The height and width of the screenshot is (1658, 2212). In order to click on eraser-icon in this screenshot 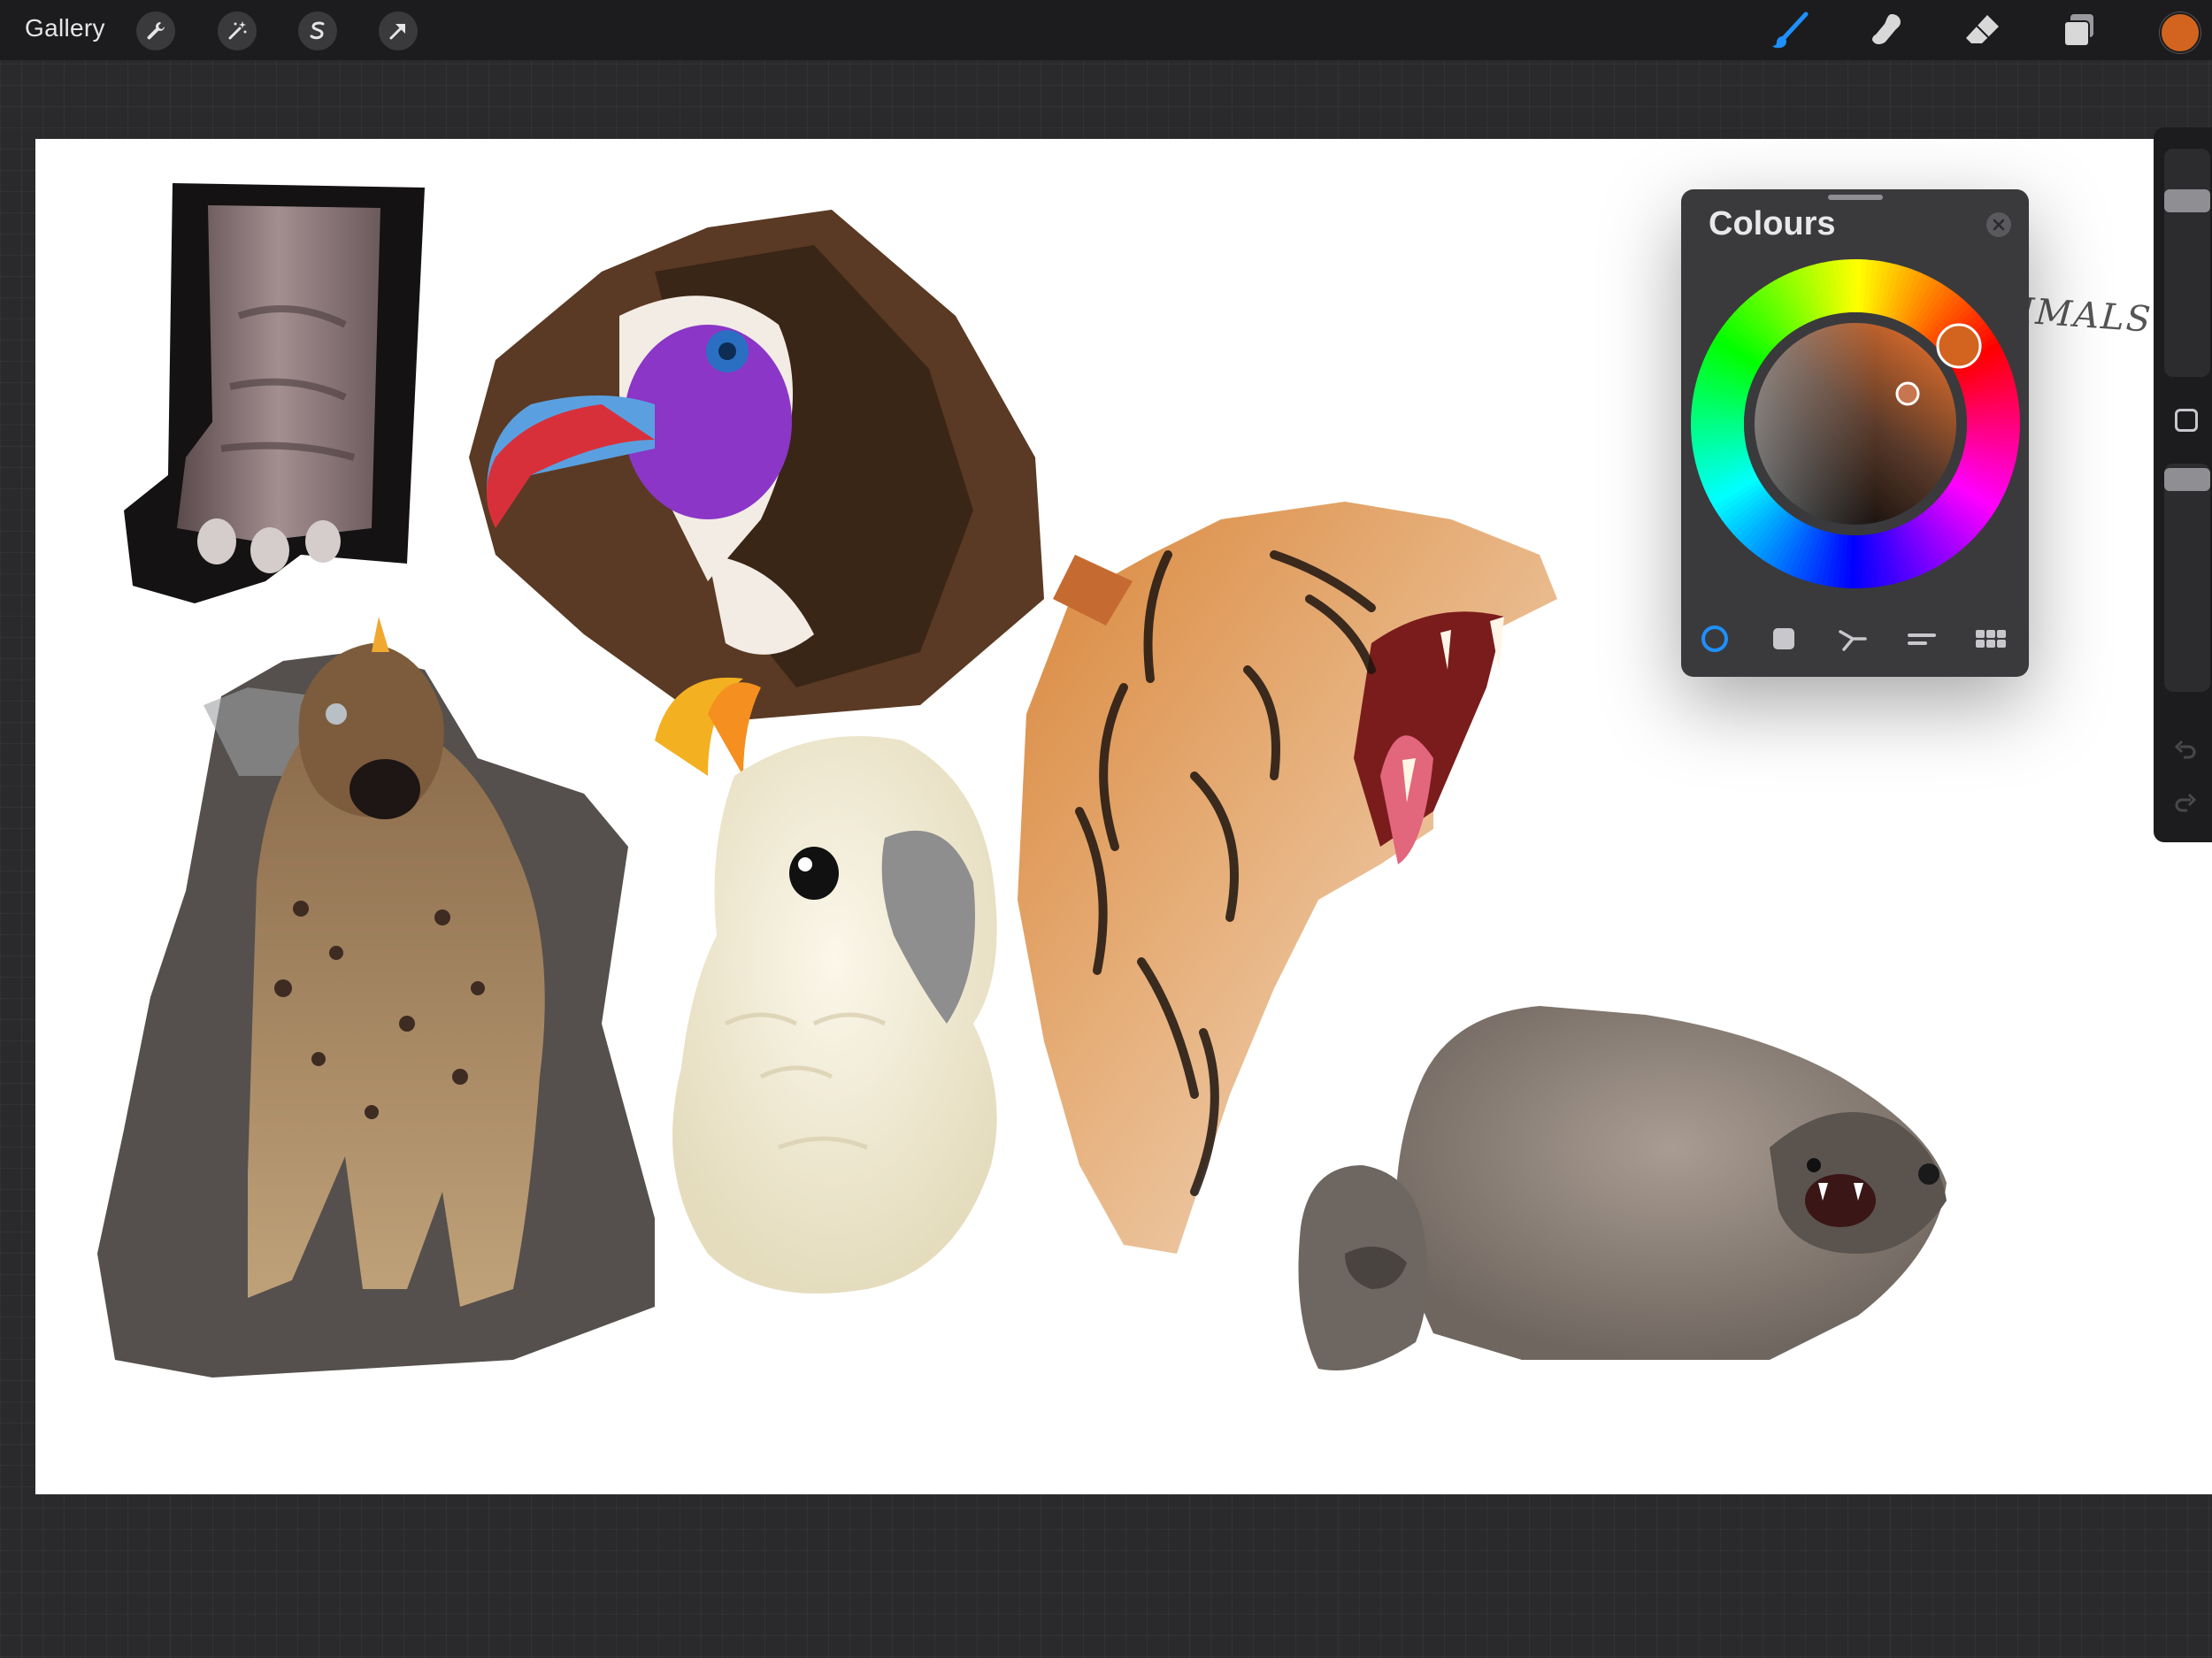, I will do `click(1983, 29)`.